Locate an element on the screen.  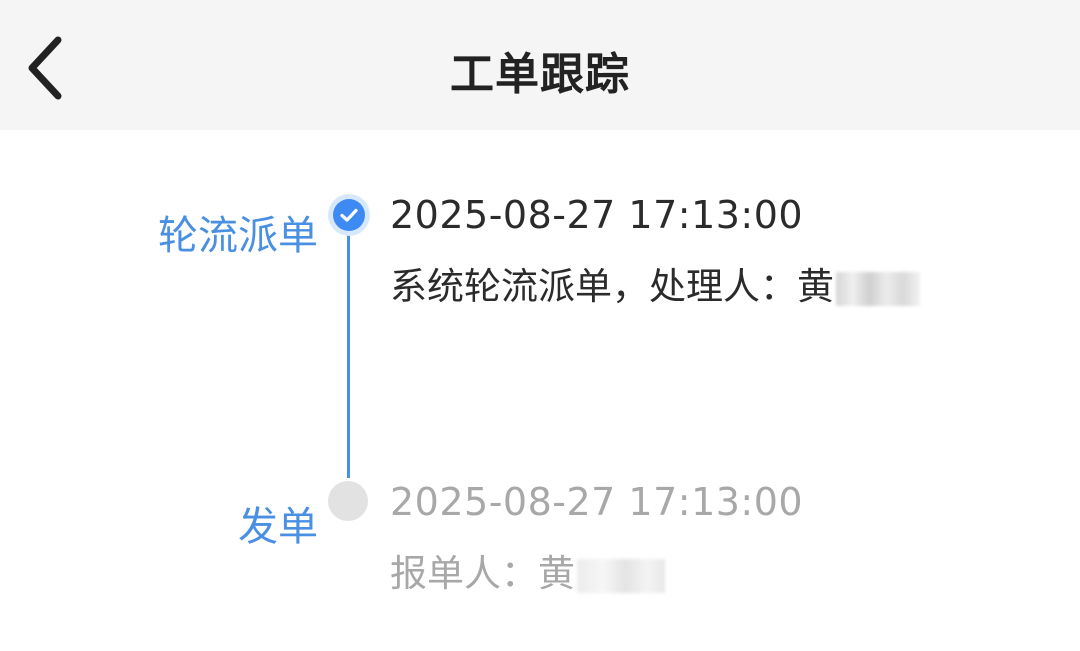
check-circle-icon is located at coordinates (349, 215).